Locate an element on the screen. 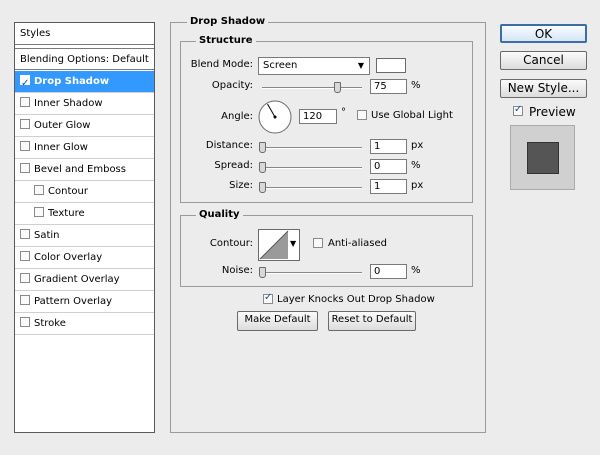  styles-header: Styles is located at coordinates (84, 34).